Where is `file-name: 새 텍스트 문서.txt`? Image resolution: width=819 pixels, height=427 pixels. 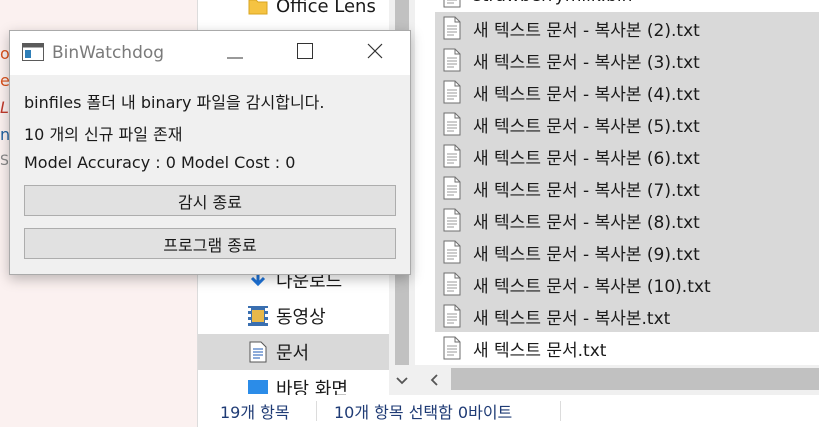 file-name: 새 텍스트 문서.txt is located at coordinates (540, 350).